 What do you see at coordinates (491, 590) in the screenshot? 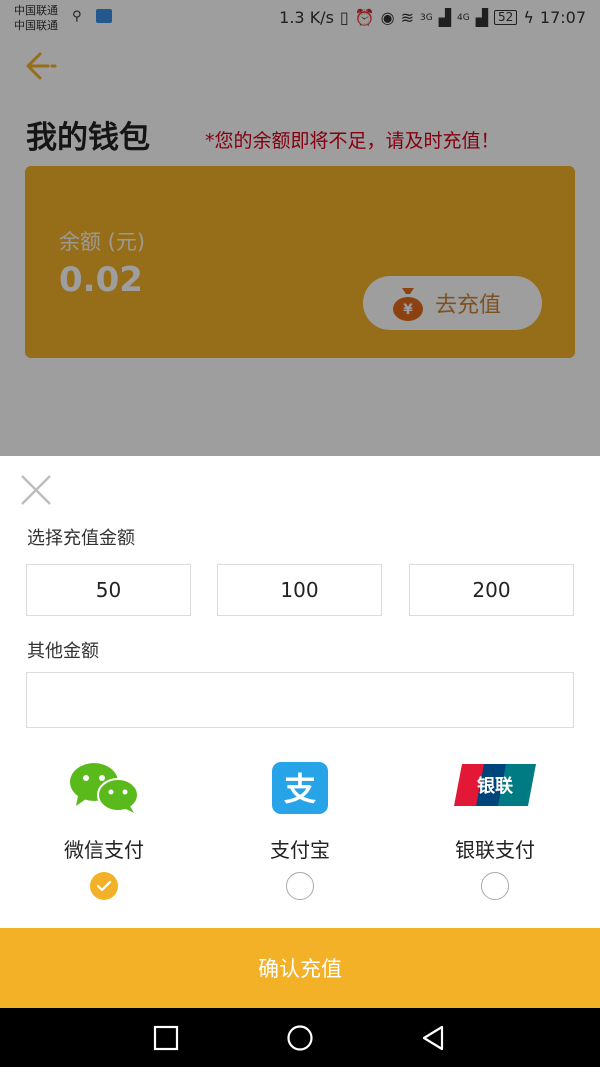
I see `amount-option-200: 200` at bounding box center [491, 590].